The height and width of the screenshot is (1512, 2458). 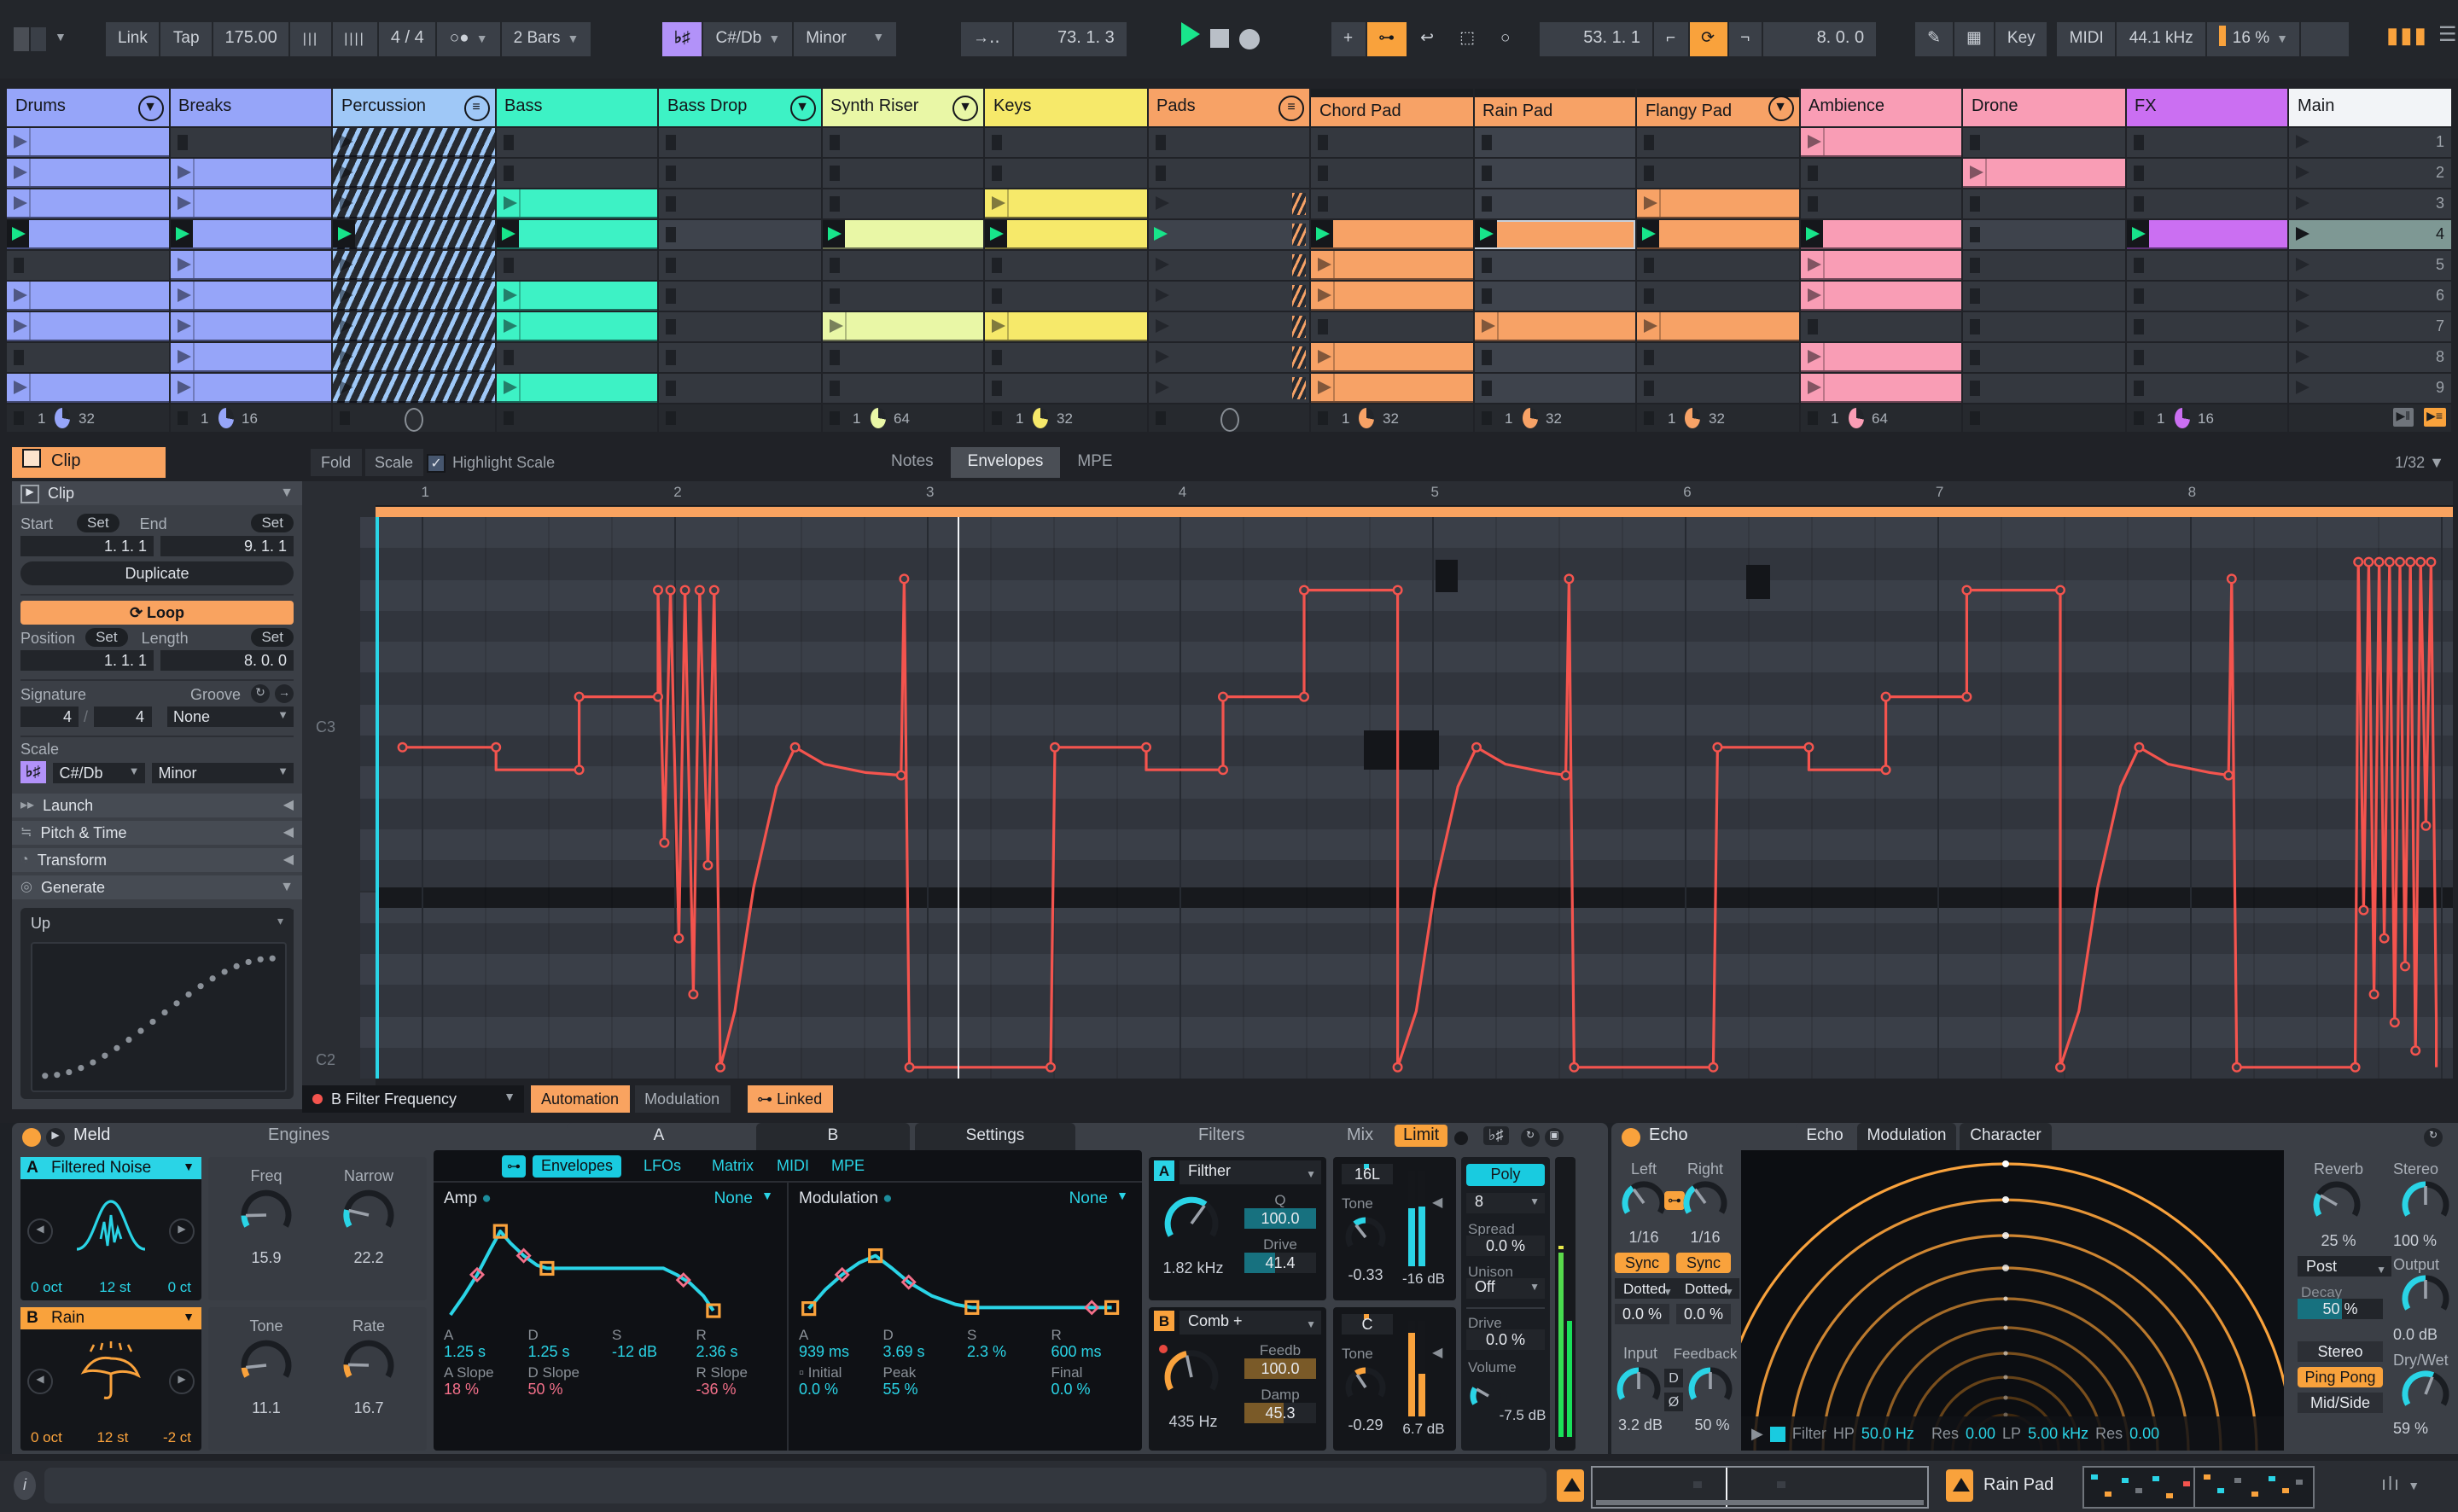 What do you see at coordinates (2344, 1266) in the screenshot?
I see `reverb-position-selector: Post ▼` at bounding box center [2344, 1266].